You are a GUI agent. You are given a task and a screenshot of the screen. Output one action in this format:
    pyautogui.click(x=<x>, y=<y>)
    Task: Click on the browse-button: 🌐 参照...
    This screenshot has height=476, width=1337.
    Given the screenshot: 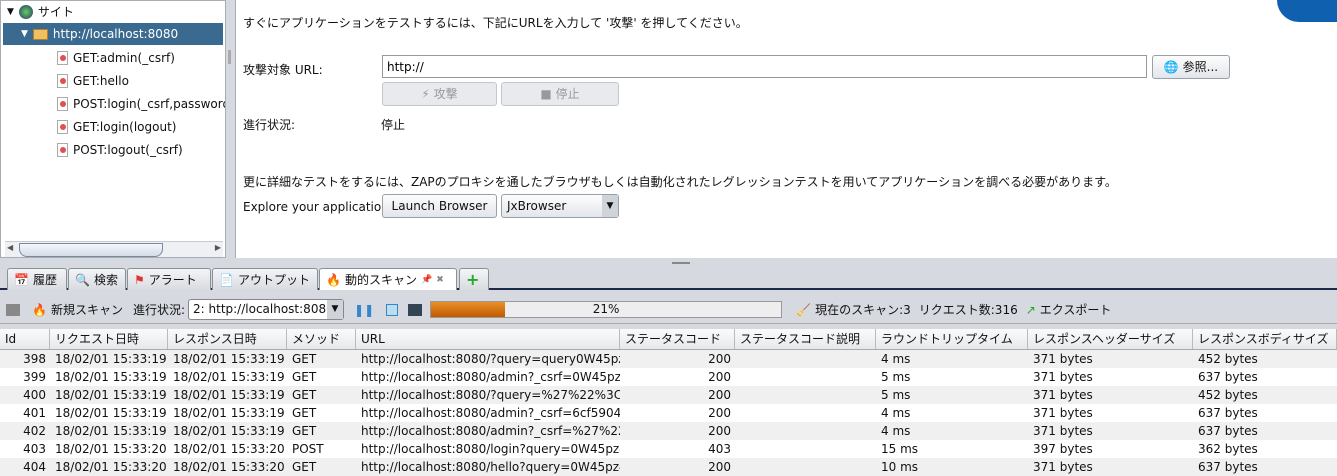 What is the action you would take?
    pyautogui.click(x=1191, y=67)
    